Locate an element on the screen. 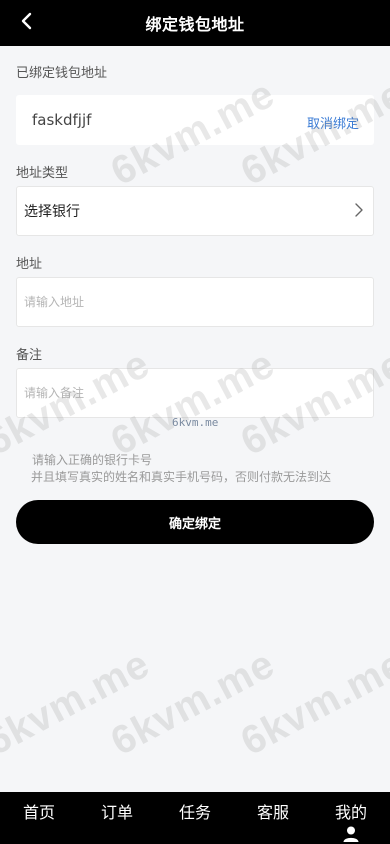  header-bar: 绑定钱包地址 is located at coordinates (195, 23).